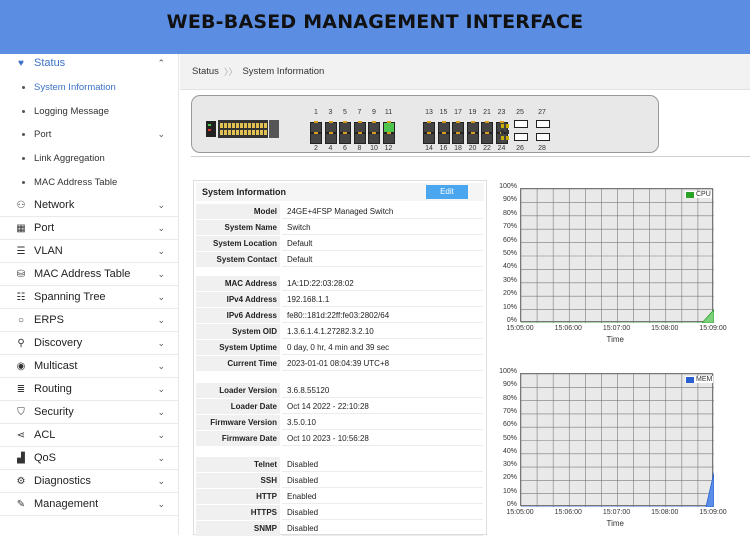 This screenshot has width=750, height=537. What do you see at coordinates (89, 182) in the screenshot?
I see `sidebar-subitem-mac-address-table: MAC Address Table` at bounding box center [89, 182].